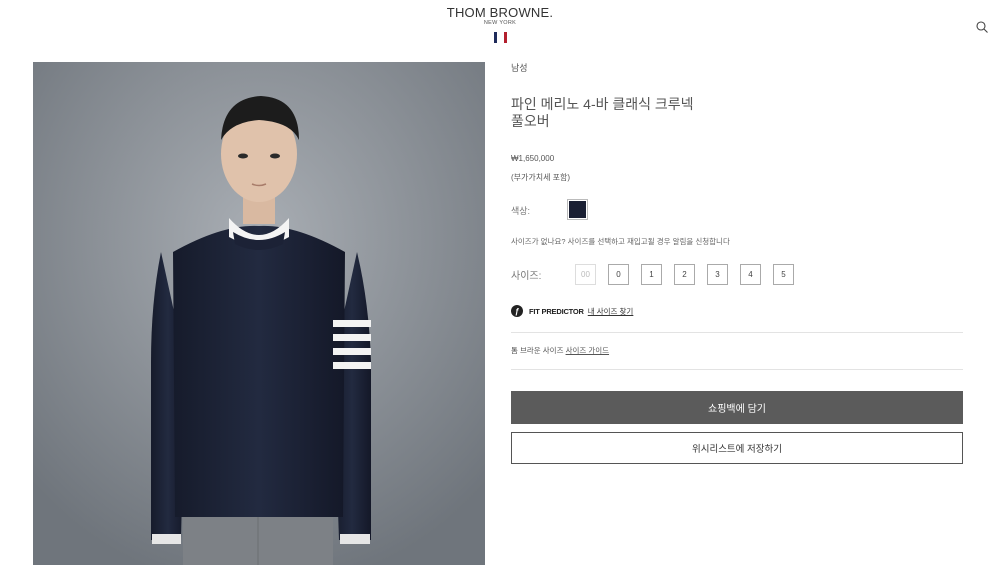 This screenshot has width=1000, height=565. What do you see at coordinates (982, 27) in the screenshot?
I see `search-icon` at bounding box center [982, 27].